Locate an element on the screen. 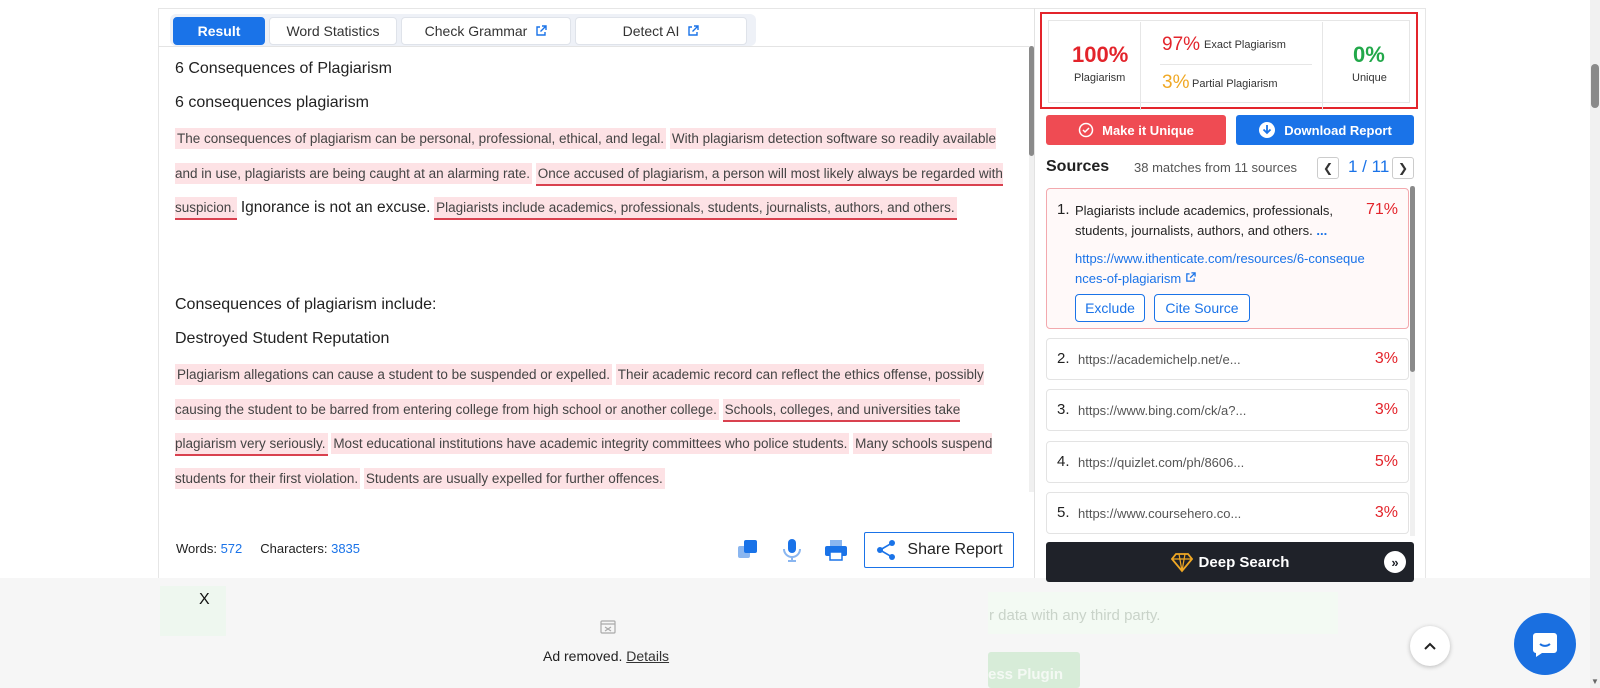 The width and height of the screenshot is (1600, 688). chat-icon is located at coordinates (1545, 645).